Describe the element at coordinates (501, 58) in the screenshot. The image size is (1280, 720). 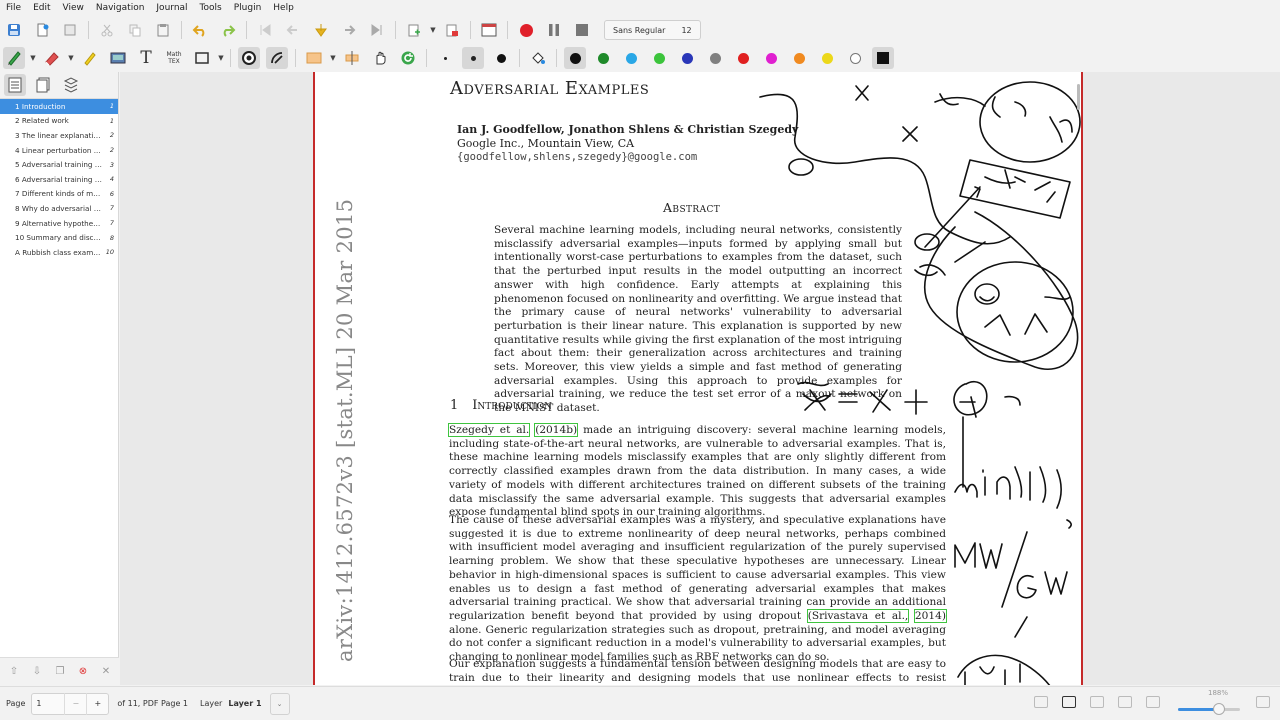
I see `pen-size-thick-icon` at that location.